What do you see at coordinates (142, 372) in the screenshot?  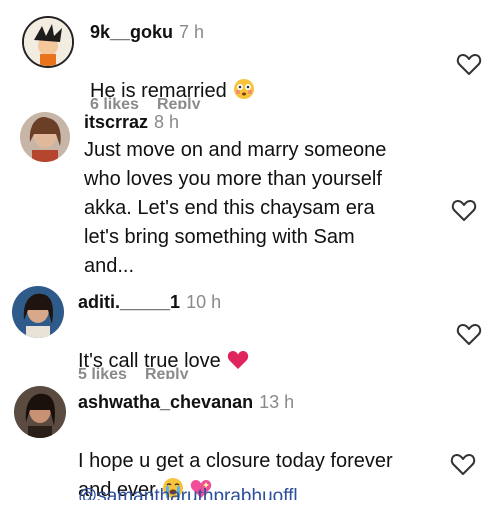 I see `comment-meta: 5 likes Reply` at bounding box center [142, 372].